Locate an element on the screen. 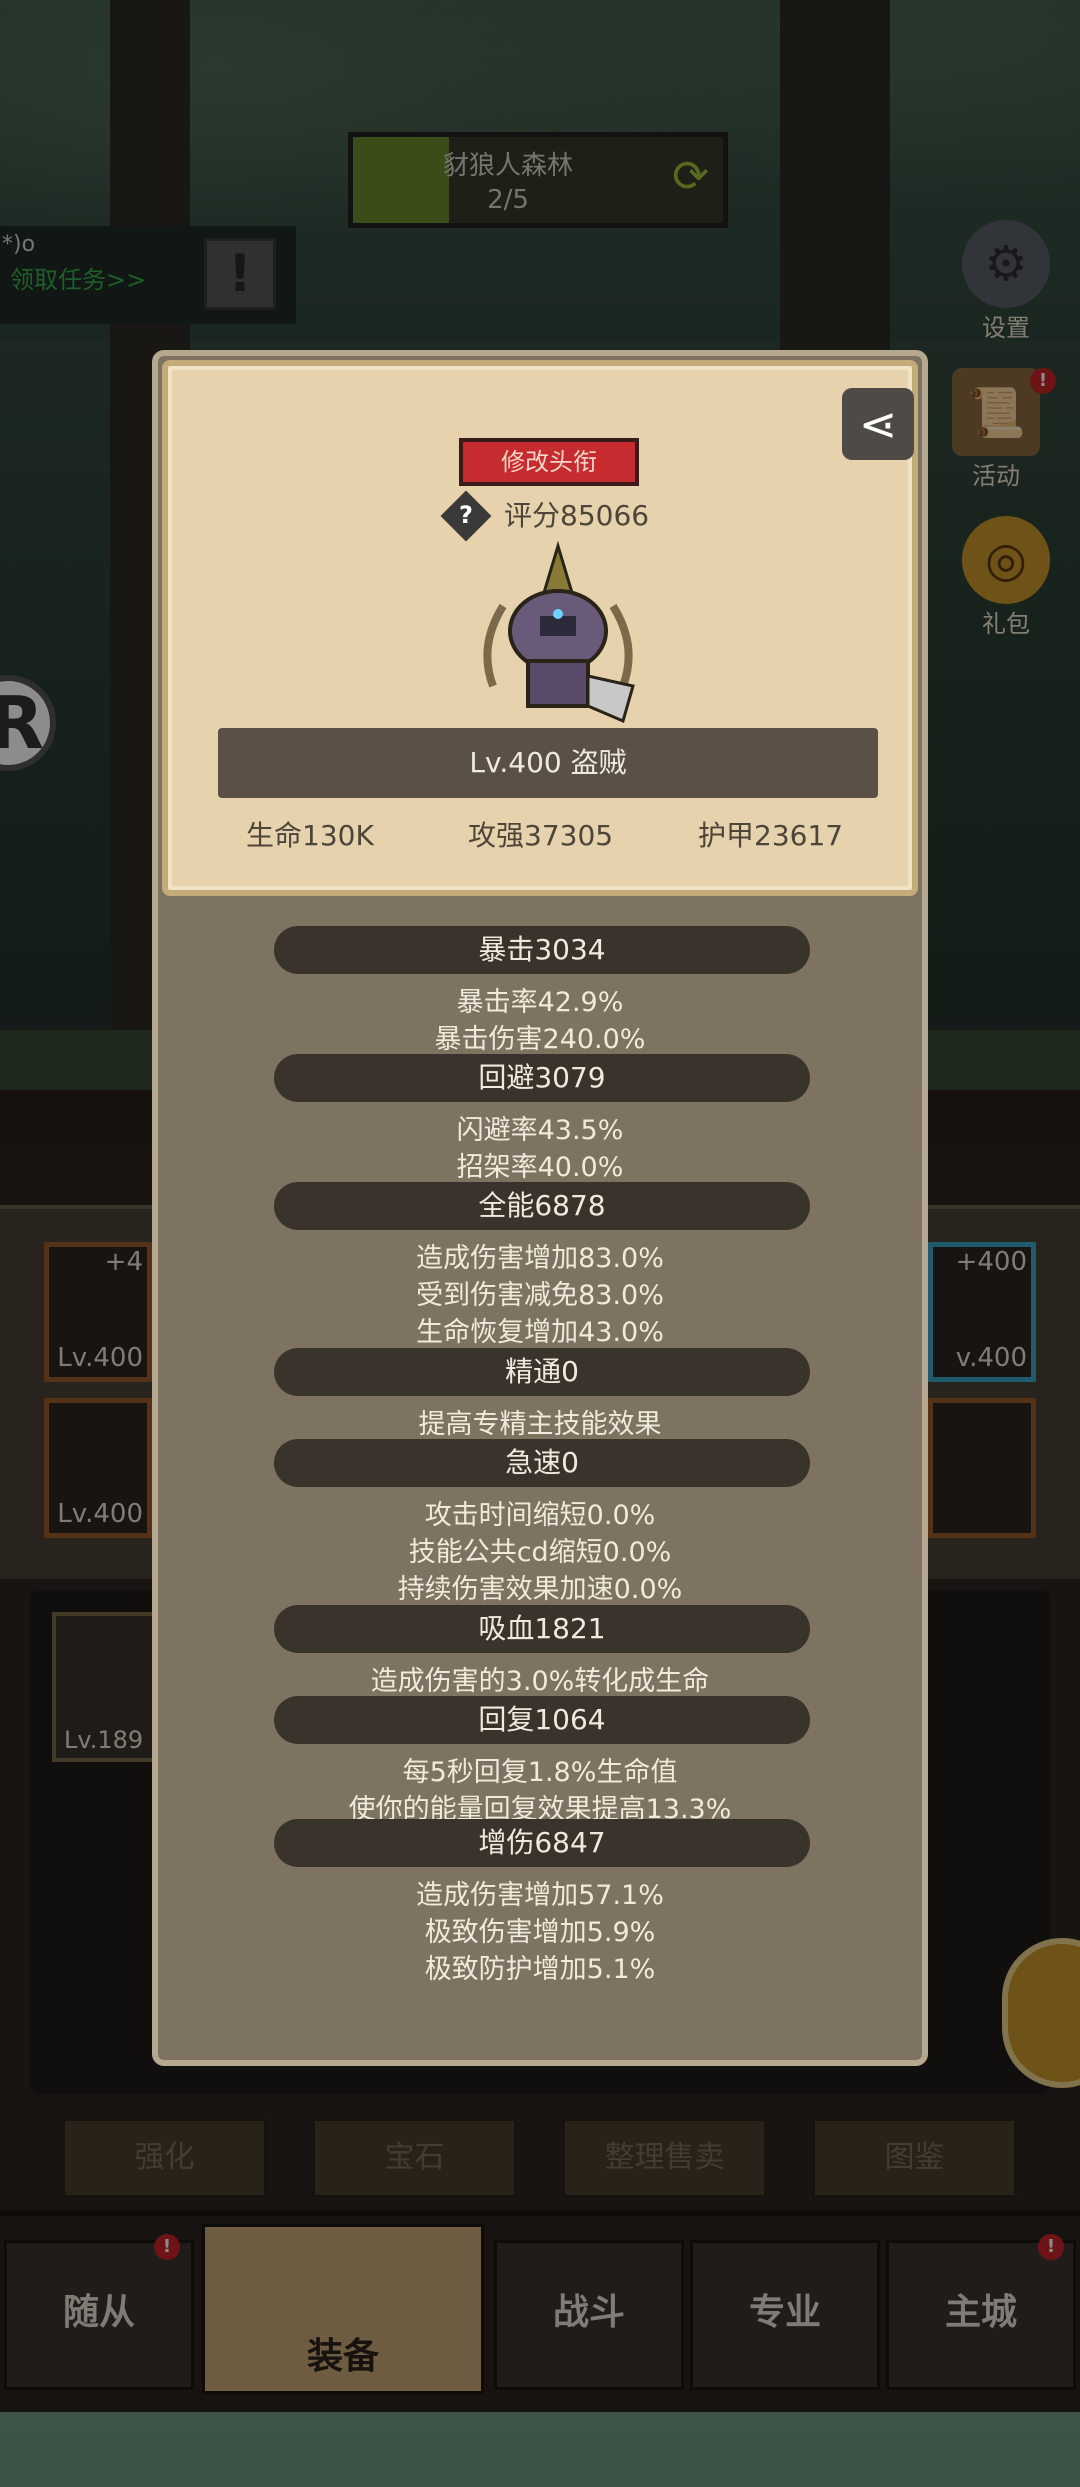  stat-header: 全能6878 is located at coordinates (542, 1206).